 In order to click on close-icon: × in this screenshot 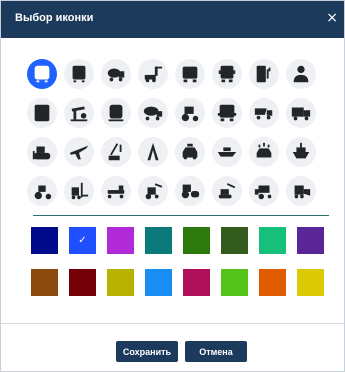, I will do `click(332, 18)`.